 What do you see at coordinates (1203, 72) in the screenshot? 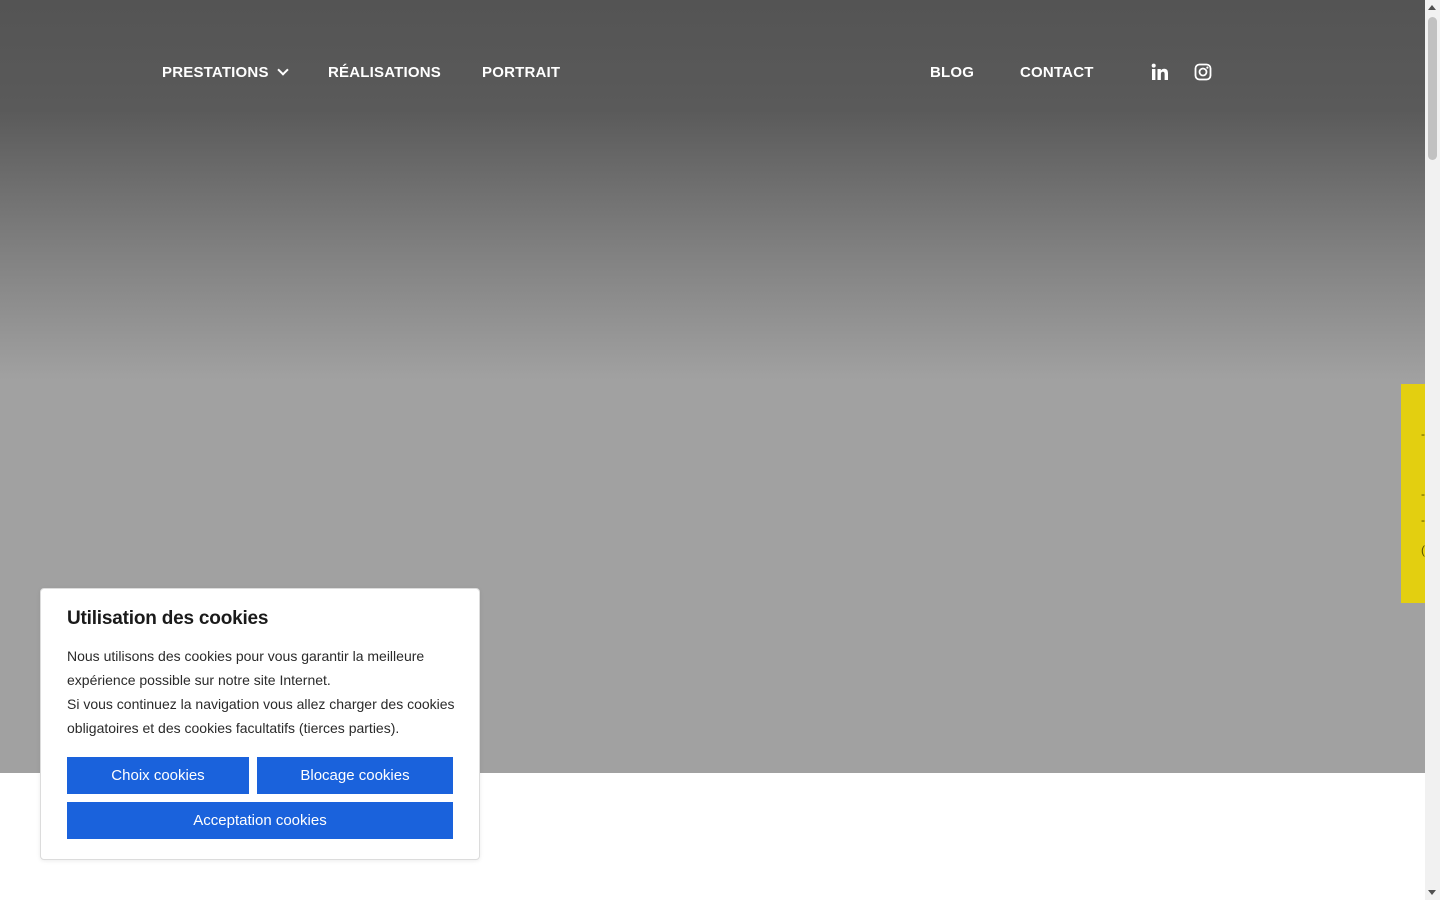
I see `instagram-icon` at bounding box center [1203, 72].